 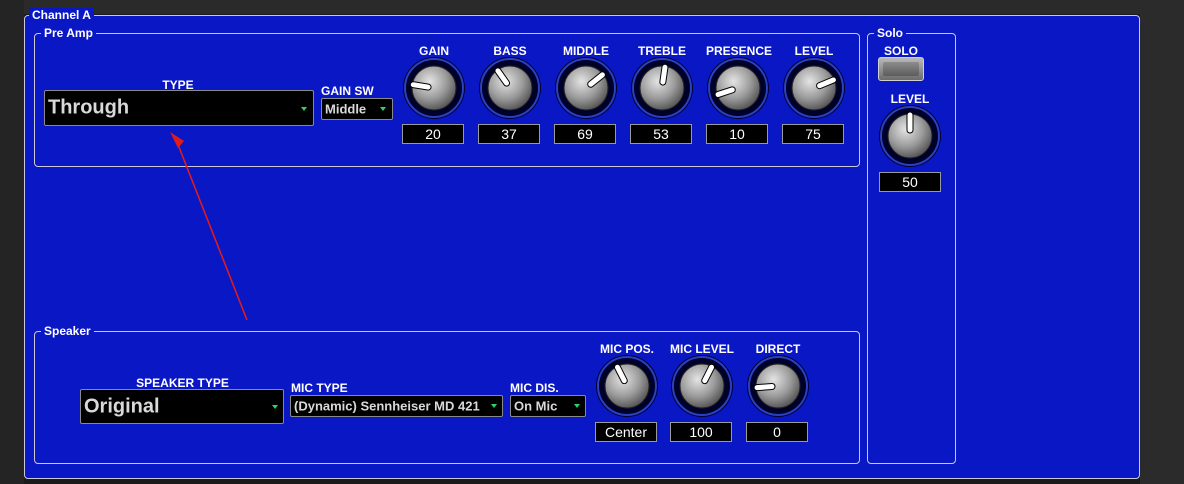 What do you see at coordinates (777, 432) in the screenshot?
I see `direct-value: 0` at bounding box center [777, 432].